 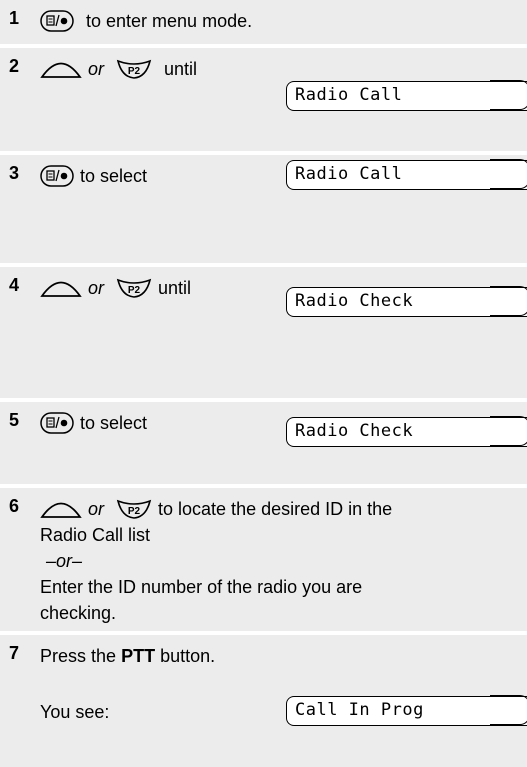 I want to click on step-5: 5 to select Radio Check, so click(x=263, y=443).